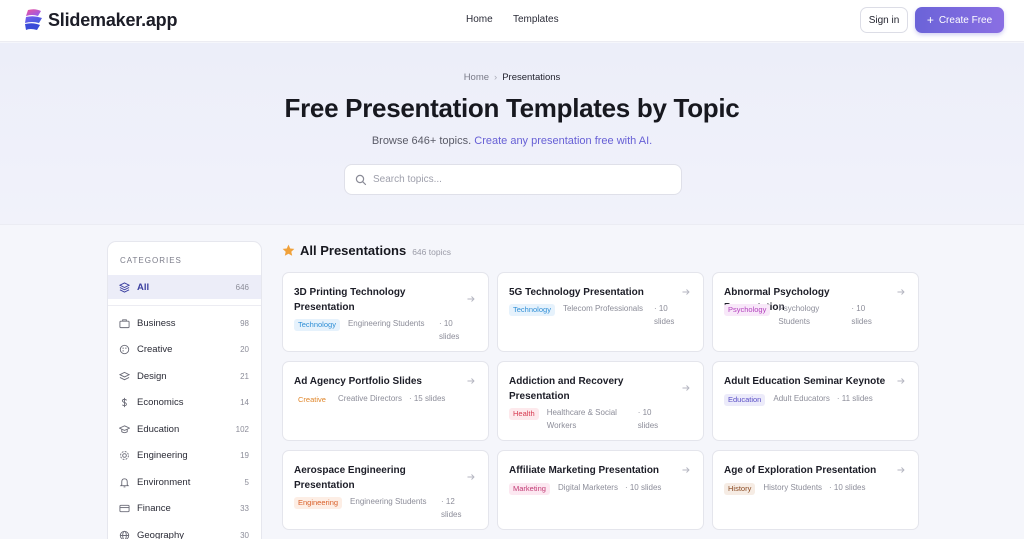 The image size is (1024, 539). Describe the element at coordinates (164, 482) in the screenshot. I see `category-label: Environment` at that location.